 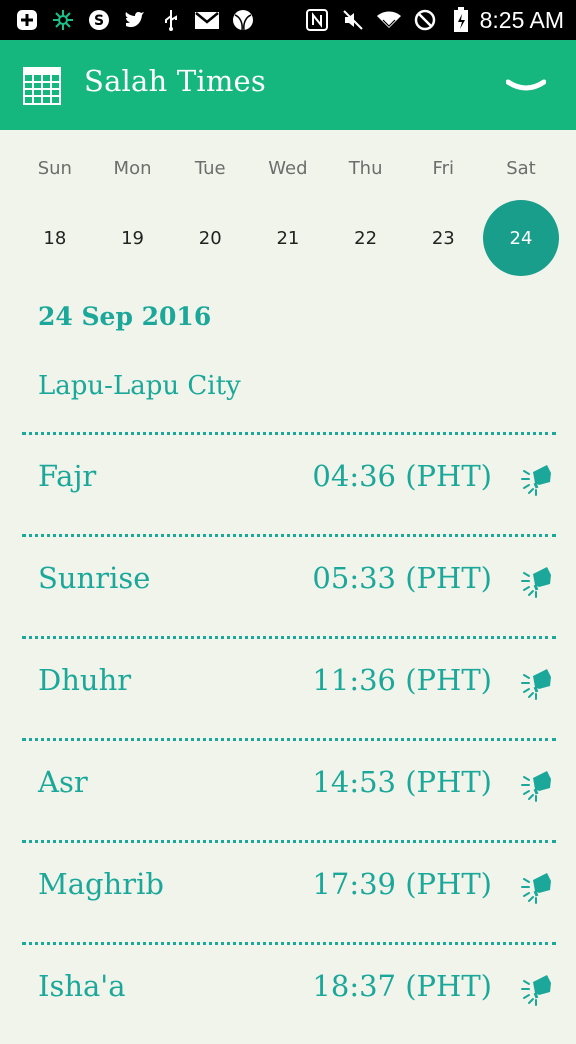 What do you see at coordinates (443, 168) in the screenshot?
I see `day-label: Fri` at bounding box center [443, 168].